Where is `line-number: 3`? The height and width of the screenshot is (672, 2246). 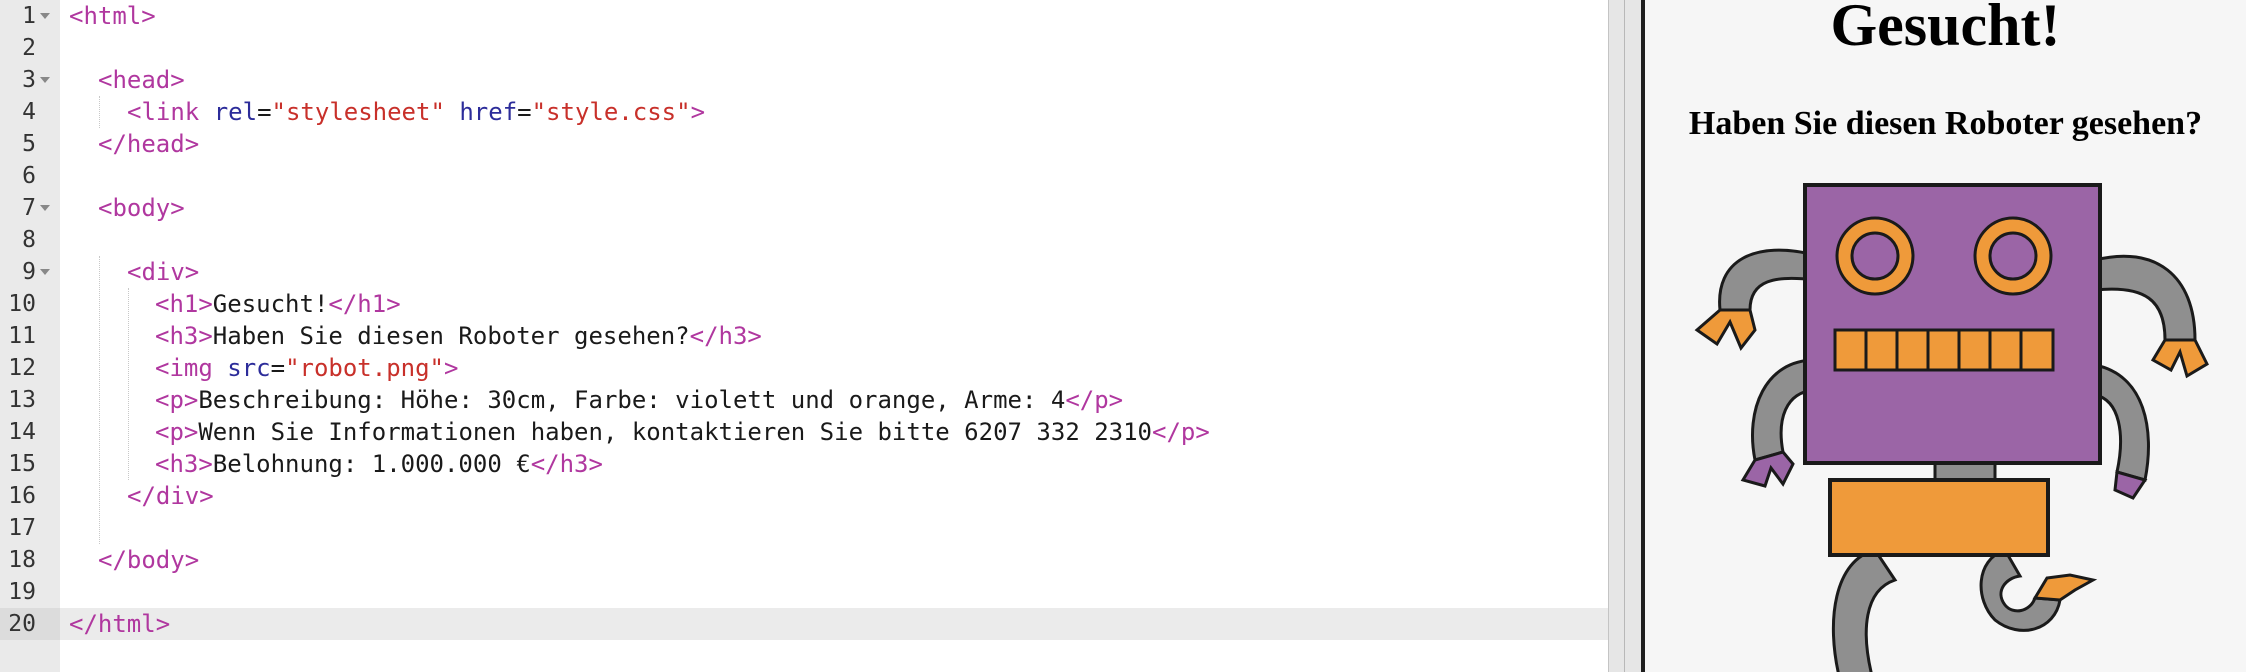
line-number: 3 is located at coordinates (29, 80).